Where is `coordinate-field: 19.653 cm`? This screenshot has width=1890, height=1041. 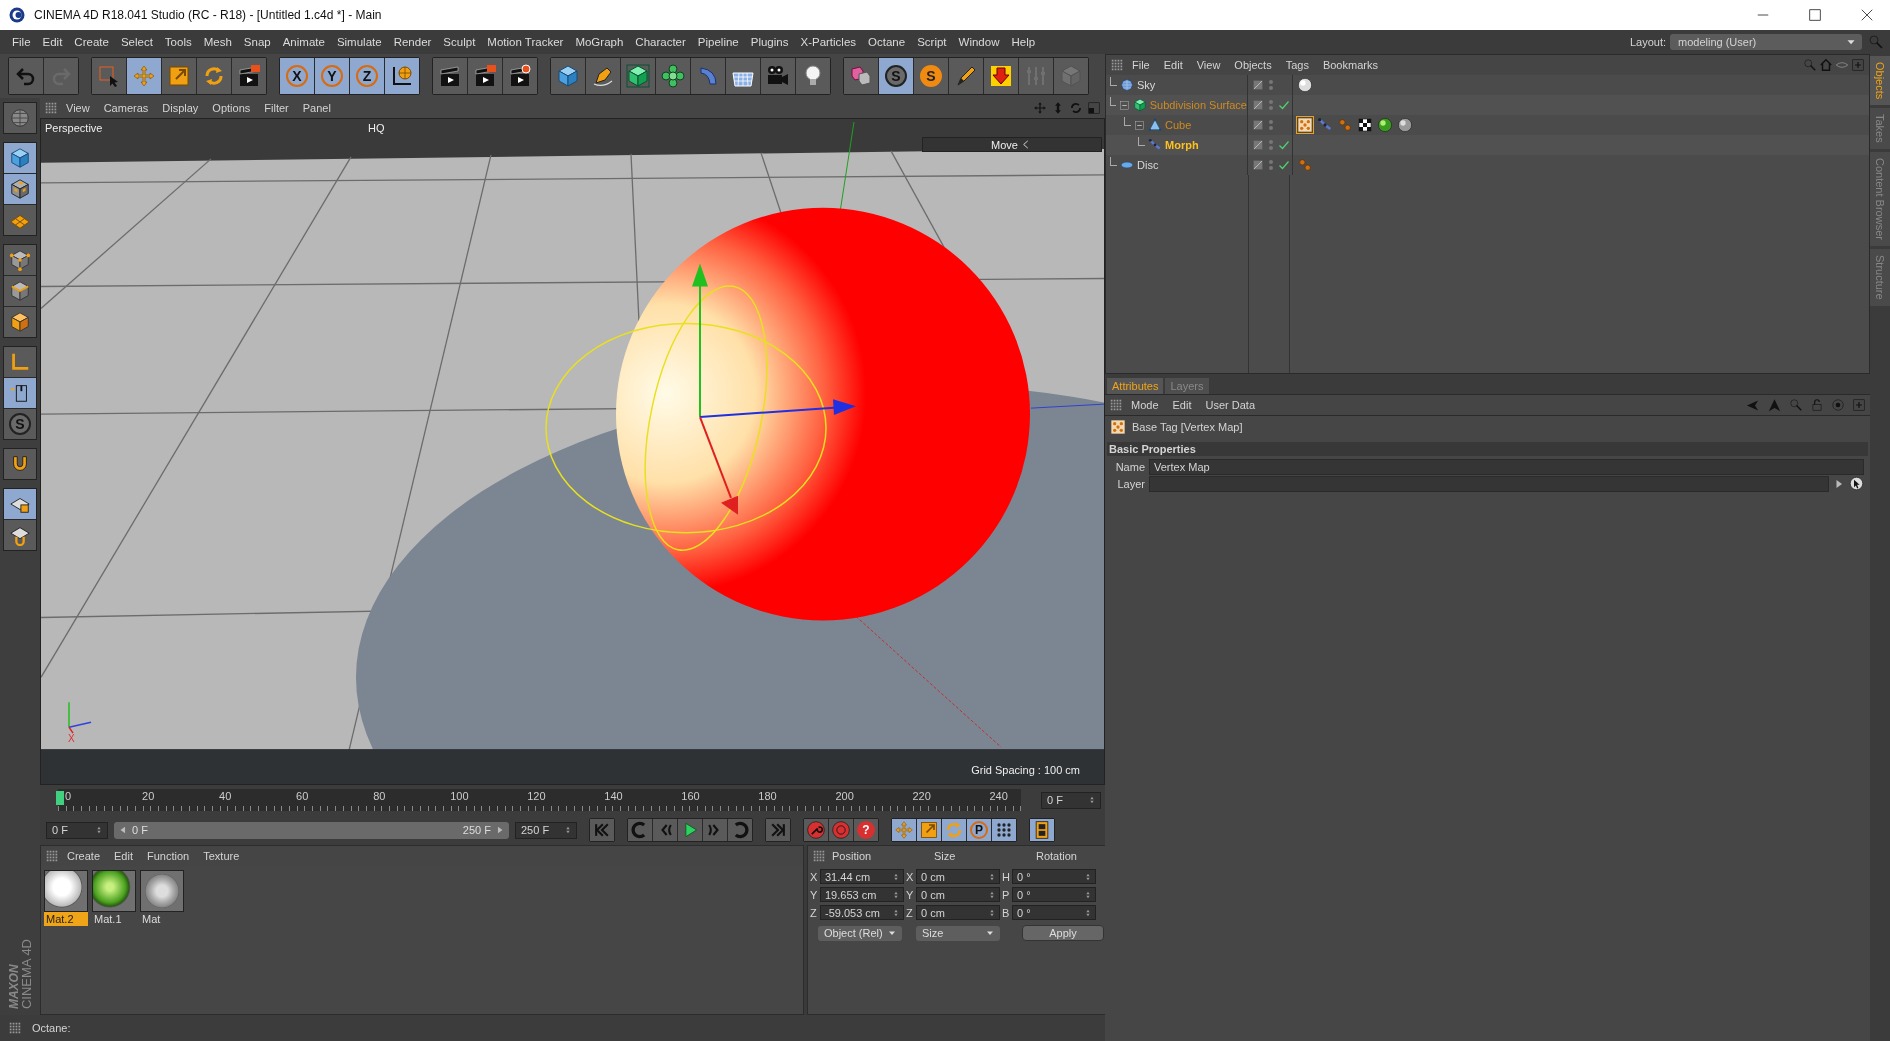
coordinate-field: 19.653 cm is located at coordinates (862, 894).